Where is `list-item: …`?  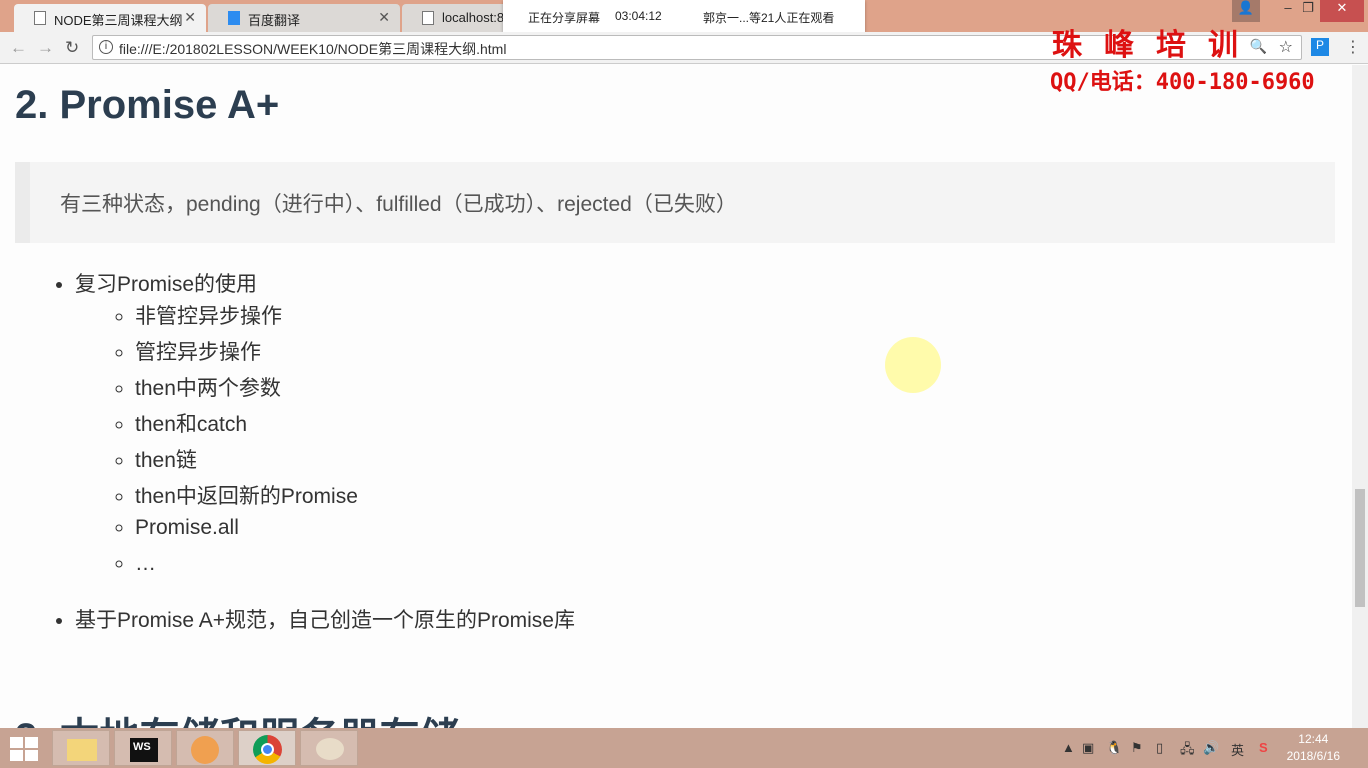 list-item: … is located at coordinates (355, 570).